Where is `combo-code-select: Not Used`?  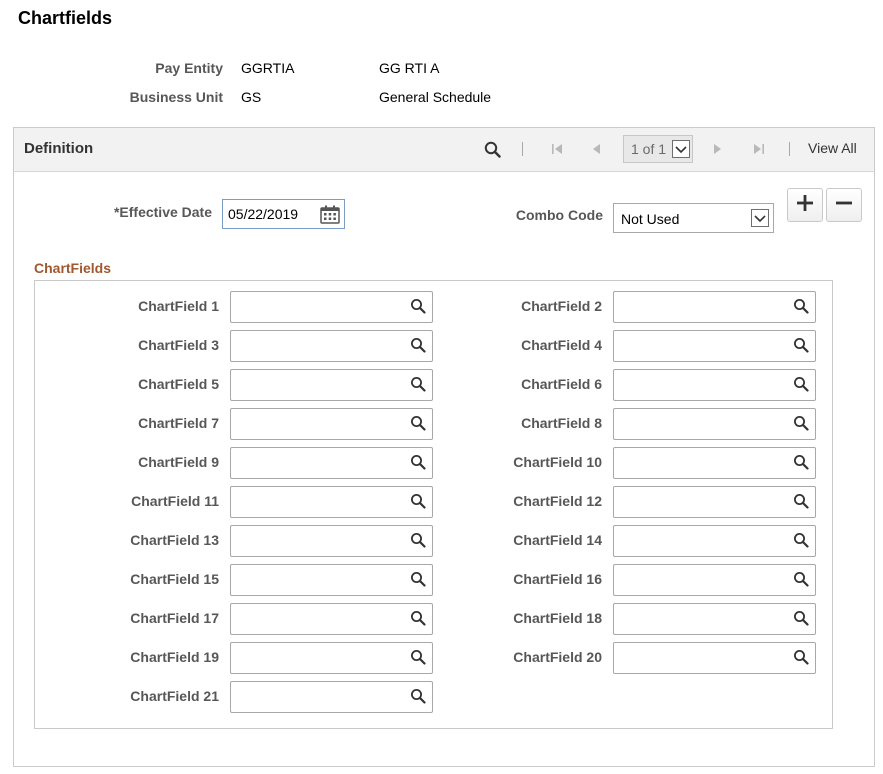
combo-code-select: Not Used is located at coordinates (693, 218).